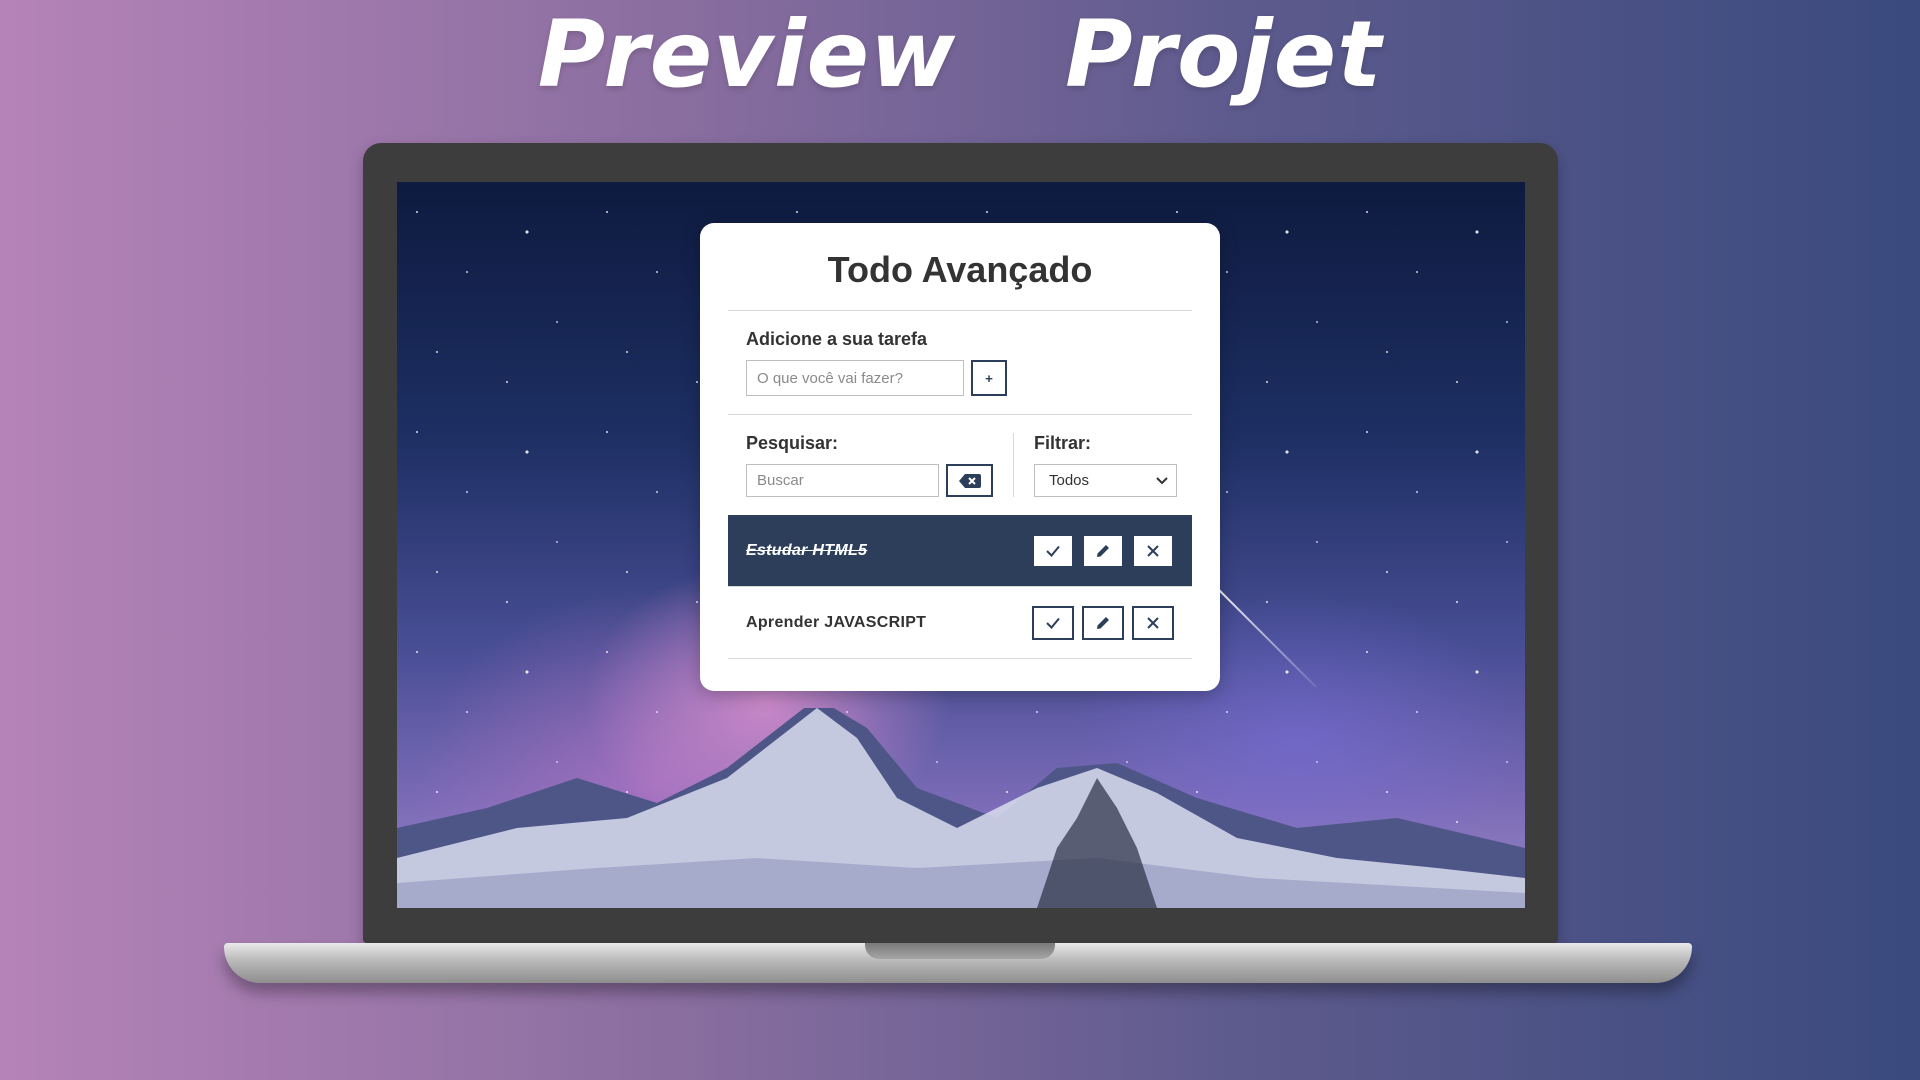 This screenshot has height=1080, width=1920. What do you see at coordinates (836, 622) in the screenshot?
I see `todo-text: Aprender JAVASCRIPT` at bounding box center [836, 622].